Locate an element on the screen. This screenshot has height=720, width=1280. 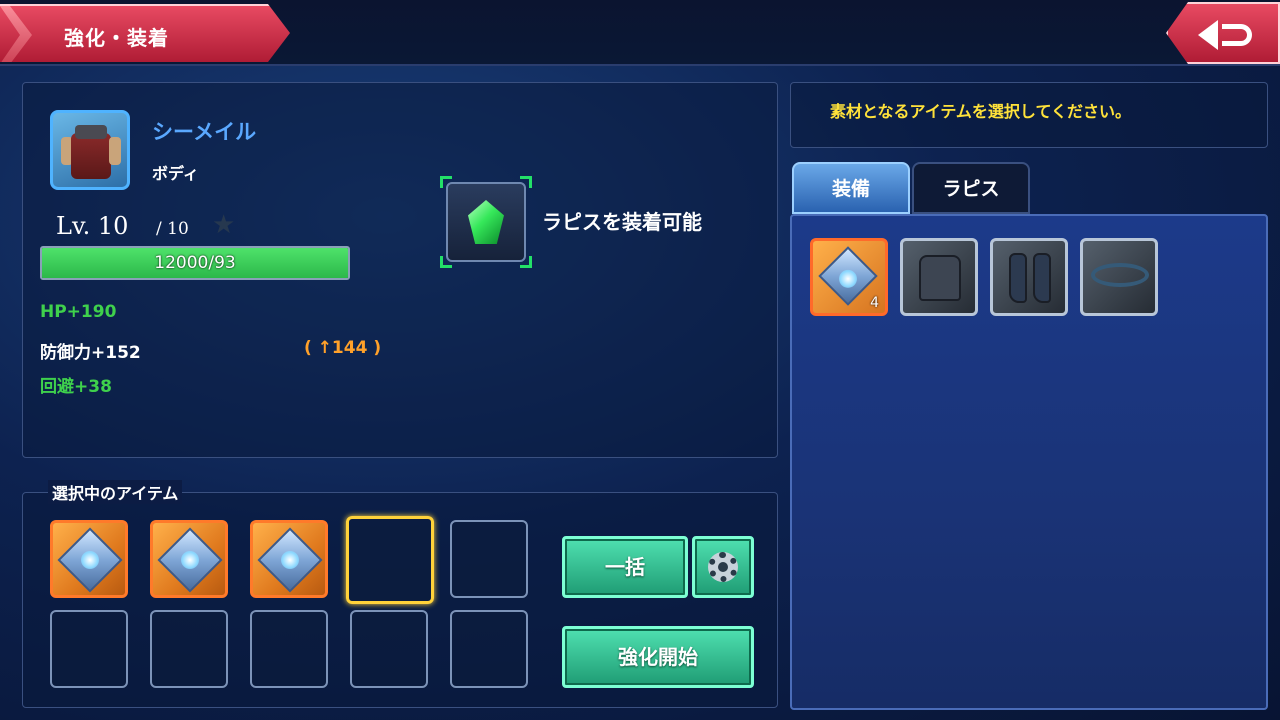
gear-icon is located at coordinates (723, 567).